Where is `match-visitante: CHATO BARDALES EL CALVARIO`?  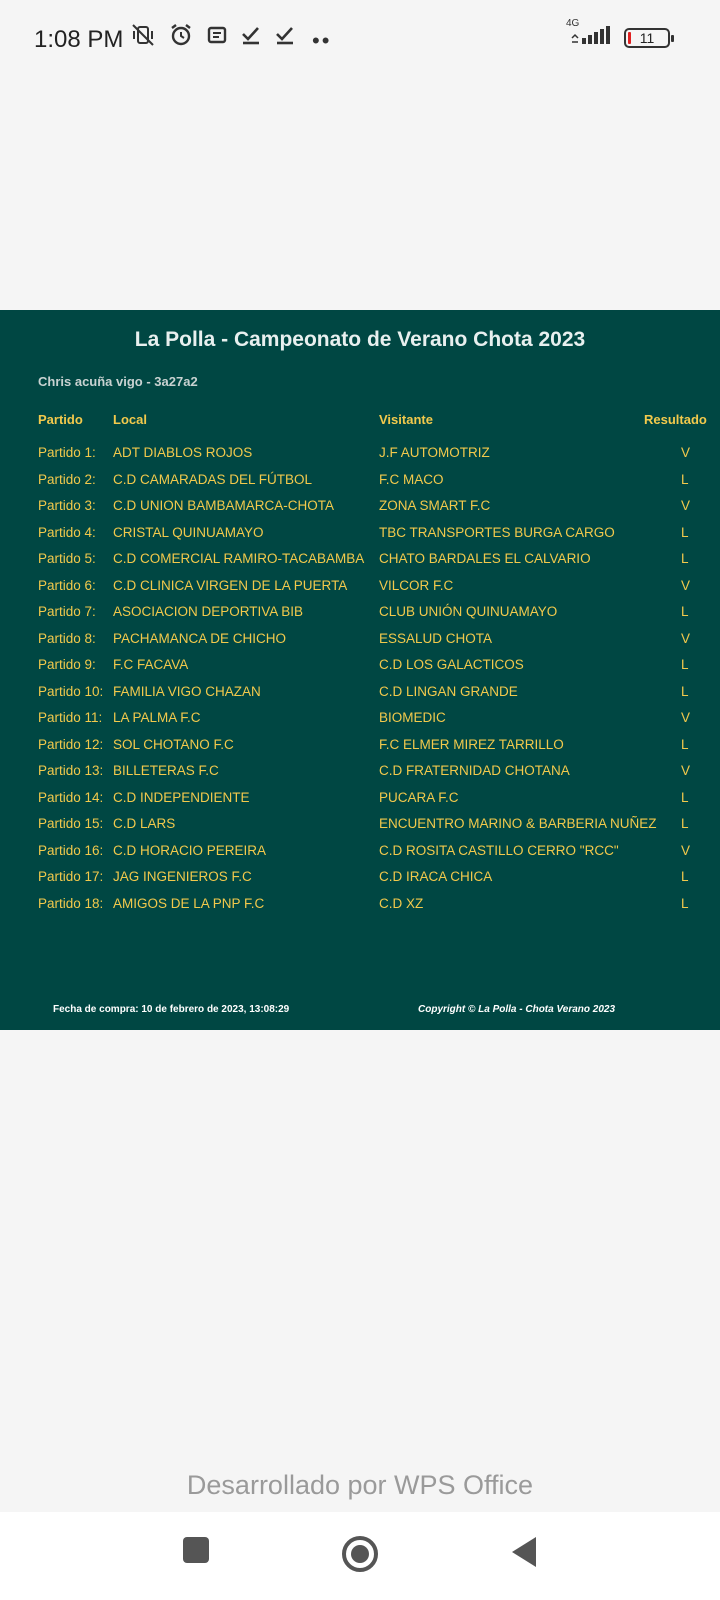
match-visitante: CHATO BARDALES EL CALVARIO is located at coordinates (485, 558).